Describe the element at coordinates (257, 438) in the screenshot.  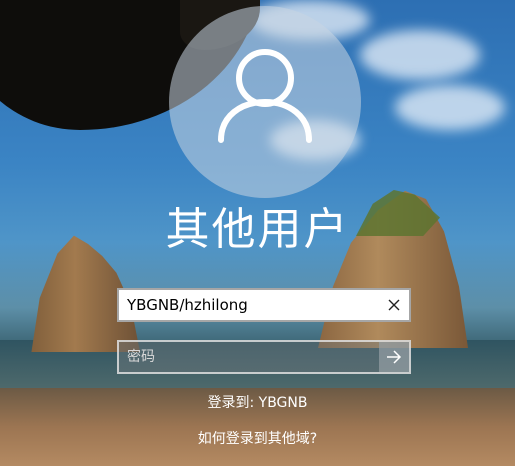
I see `other-domain-help-link: 如何登录到其他域?` at that location.